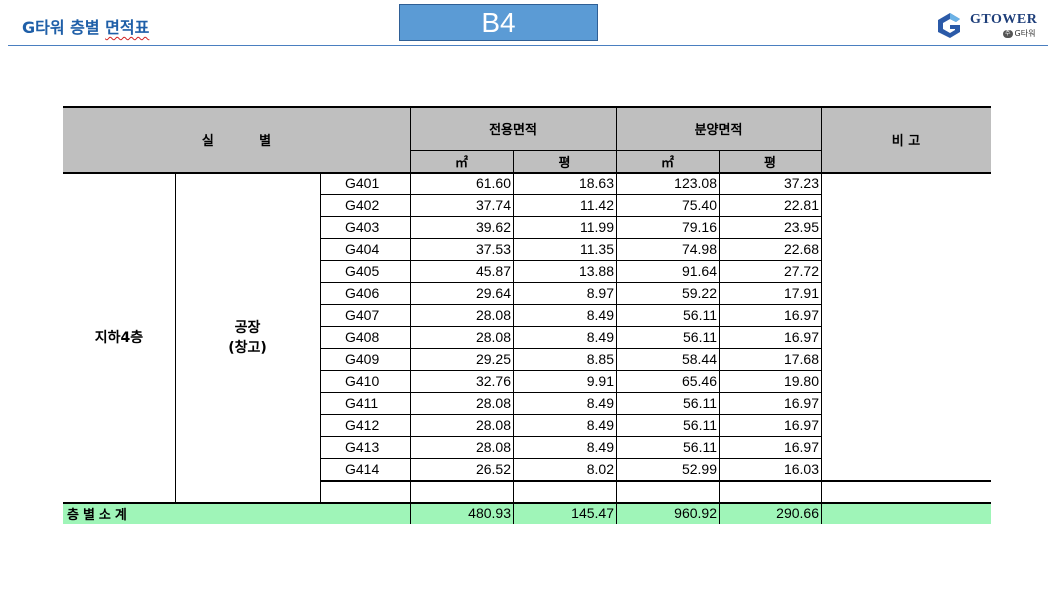  What do you see at coordinates (600, 469) in the screenshot?
I see `exclusive-pyeong: 8.02` at bounding box center [600, 469].